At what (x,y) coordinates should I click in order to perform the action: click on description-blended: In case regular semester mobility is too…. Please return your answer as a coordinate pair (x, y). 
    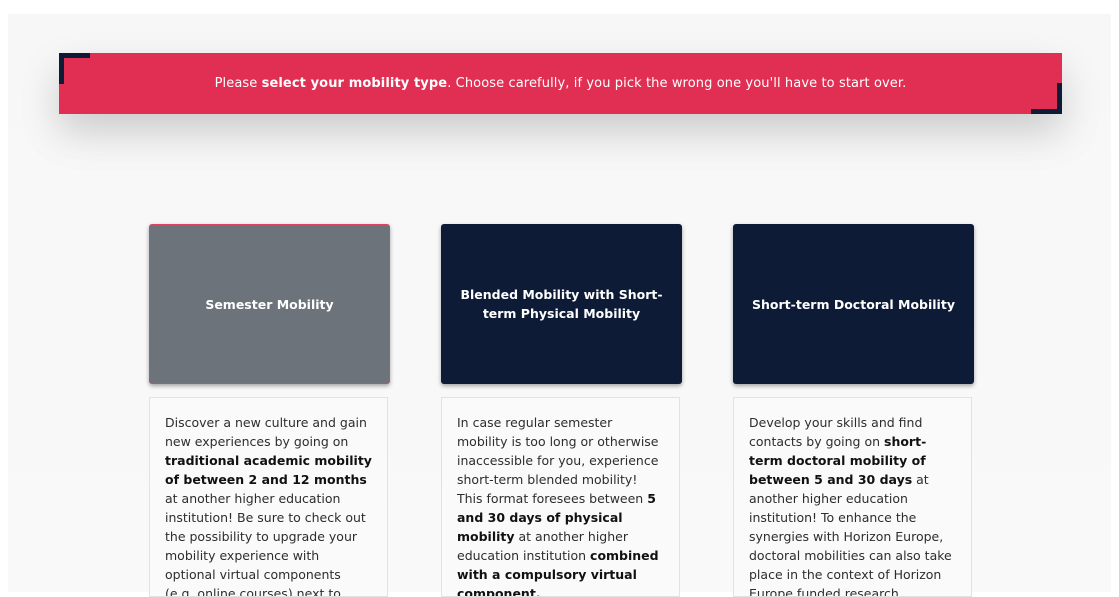
    Looking at the image, I should click on (560, 497).